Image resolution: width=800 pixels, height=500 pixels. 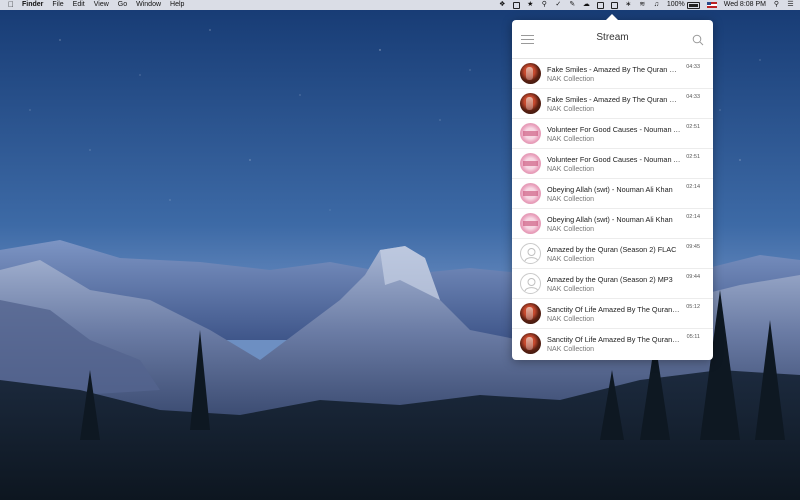 What do you see at coordinates (693, 337) in the screenshot?
I see `track-duration: 05:11` at bounding box center [693, 337].